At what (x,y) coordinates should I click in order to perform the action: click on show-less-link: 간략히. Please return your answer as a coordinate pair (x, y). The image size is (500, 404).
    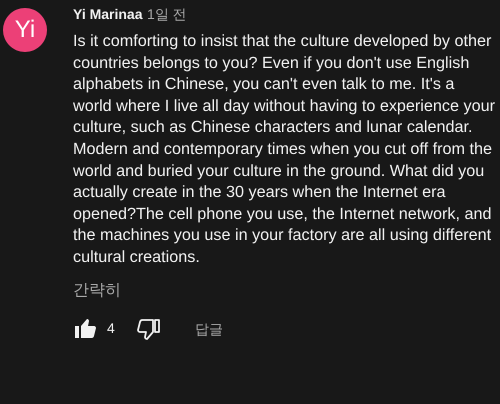
    Looking at the image, I should click on (97, 290).